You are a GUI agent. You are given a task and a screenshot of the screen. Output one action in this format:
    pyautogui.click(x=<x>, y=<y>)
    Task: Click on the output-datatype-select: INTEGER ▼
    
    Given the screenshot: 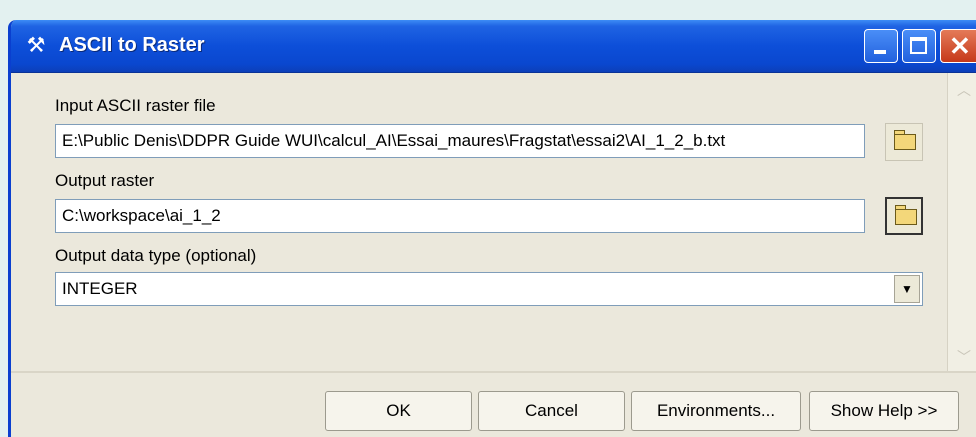 What is the action you would take?
    pyautogui.click(x=489, y=289)
    